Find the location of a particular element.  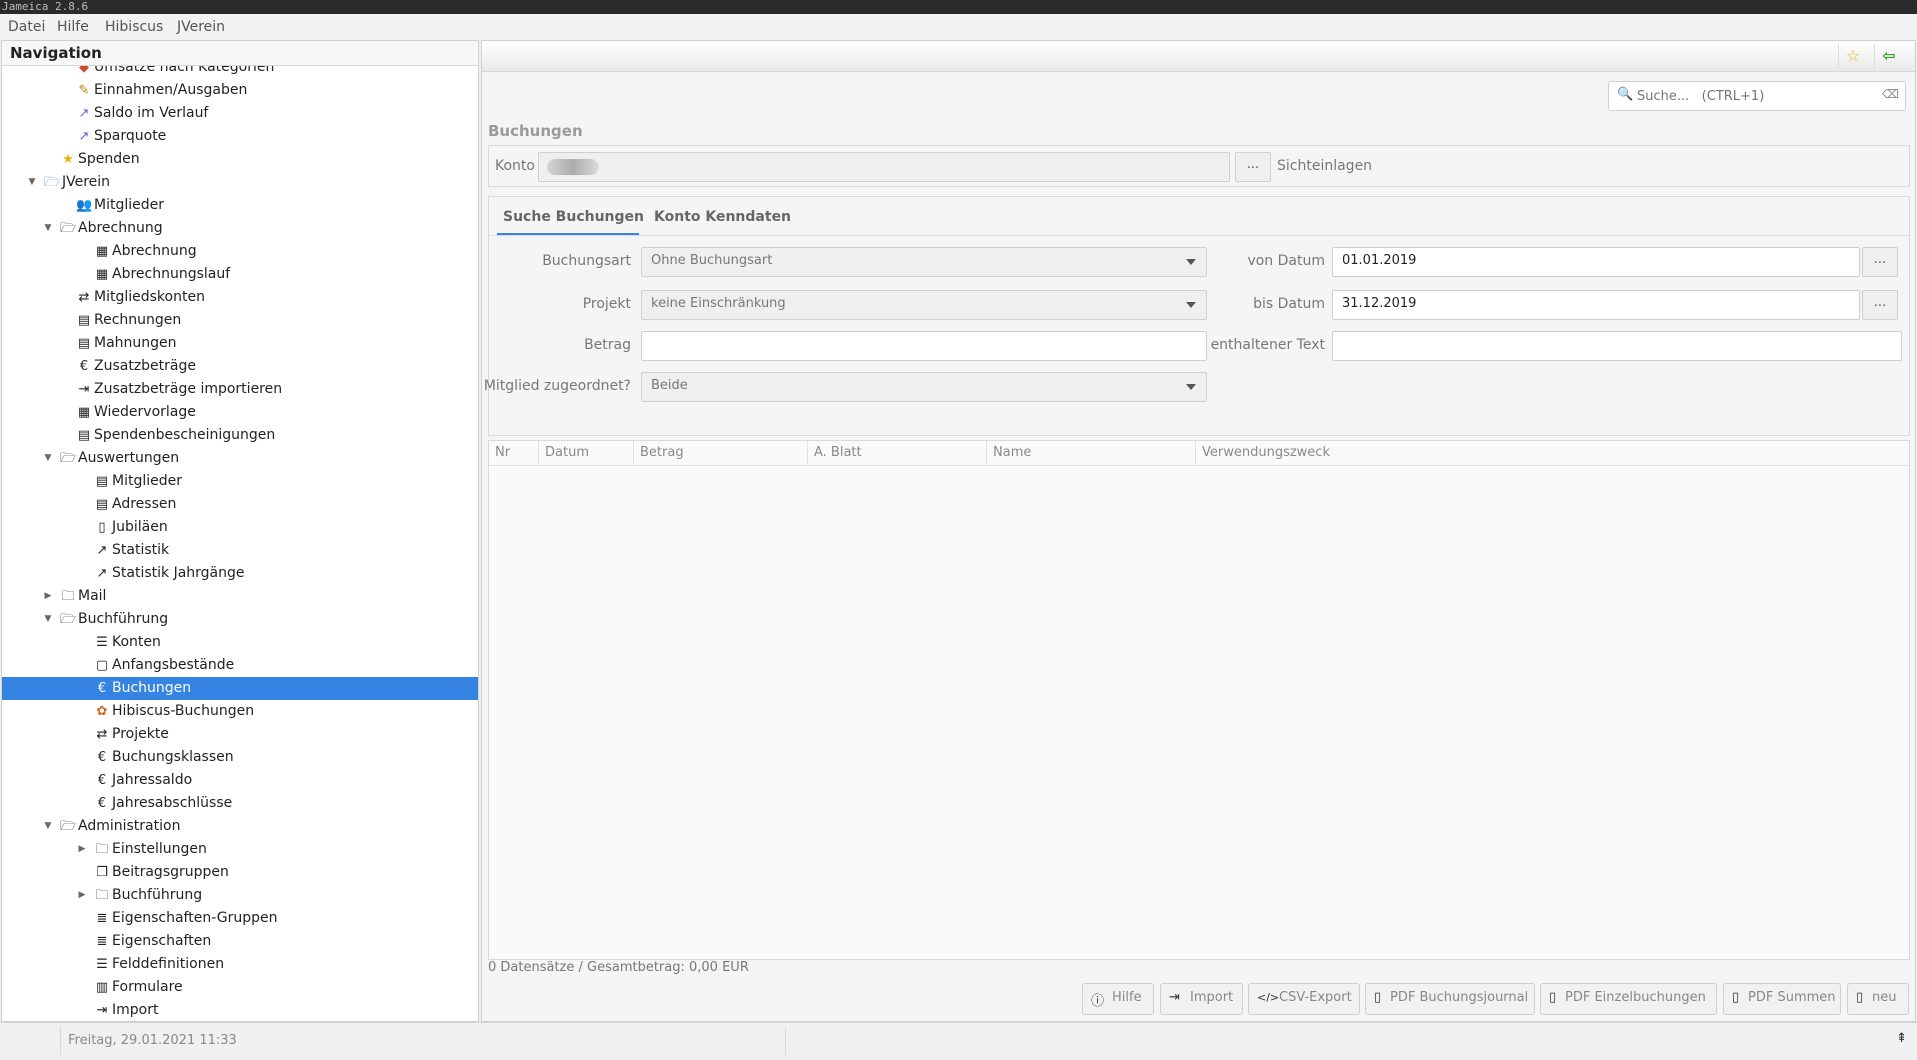

clear-search-icon: ⌫ is located at coordinates (1890, 94).